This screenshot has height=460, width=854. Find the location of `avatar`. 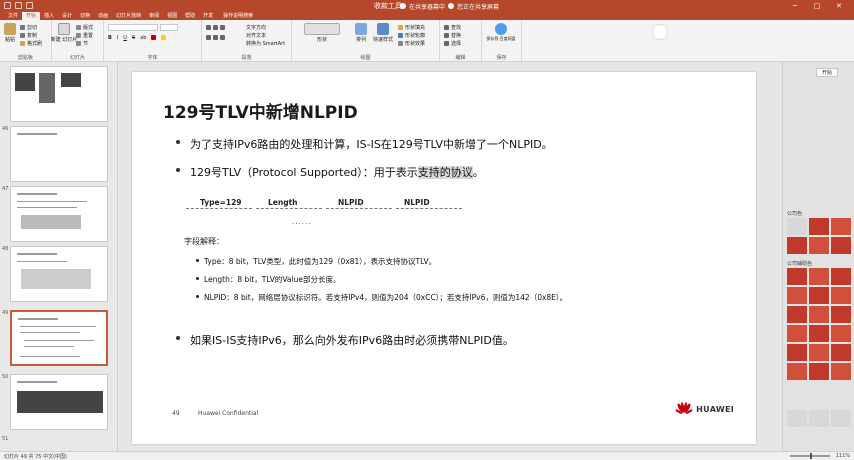

avatar is located at coordinates (660, 32).